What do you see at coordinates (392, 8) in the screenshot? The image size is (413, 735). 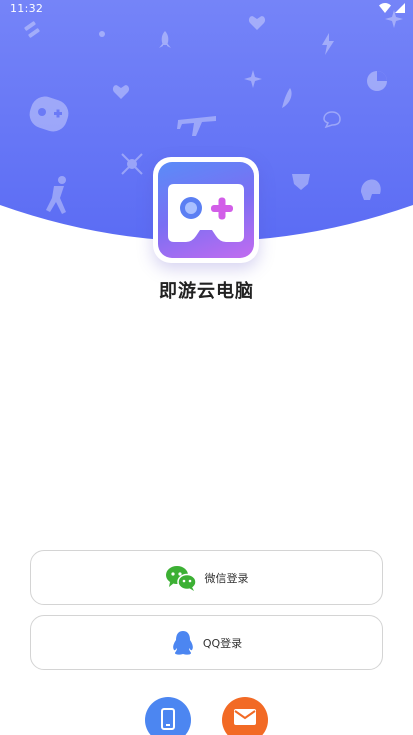 I see `status-icons` at bounding box center [392, 8].